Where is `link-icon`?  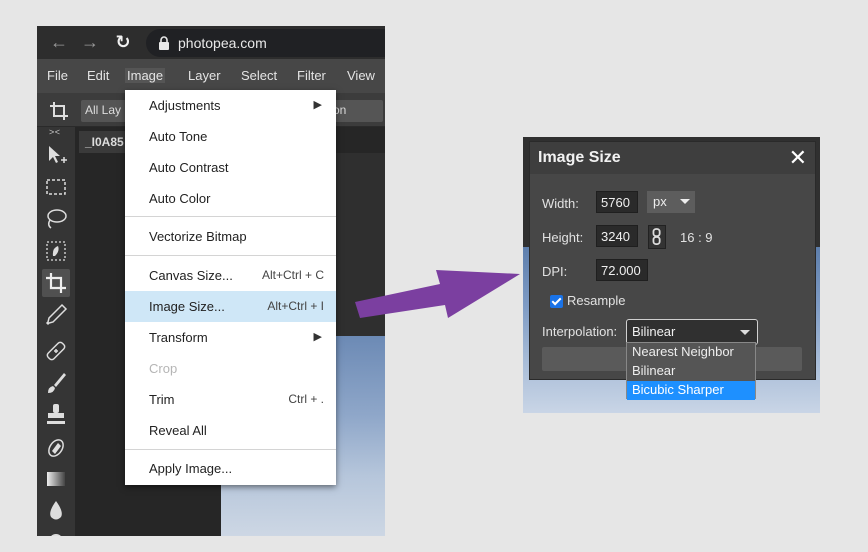 link-icon is located at coordinates (657, 237).